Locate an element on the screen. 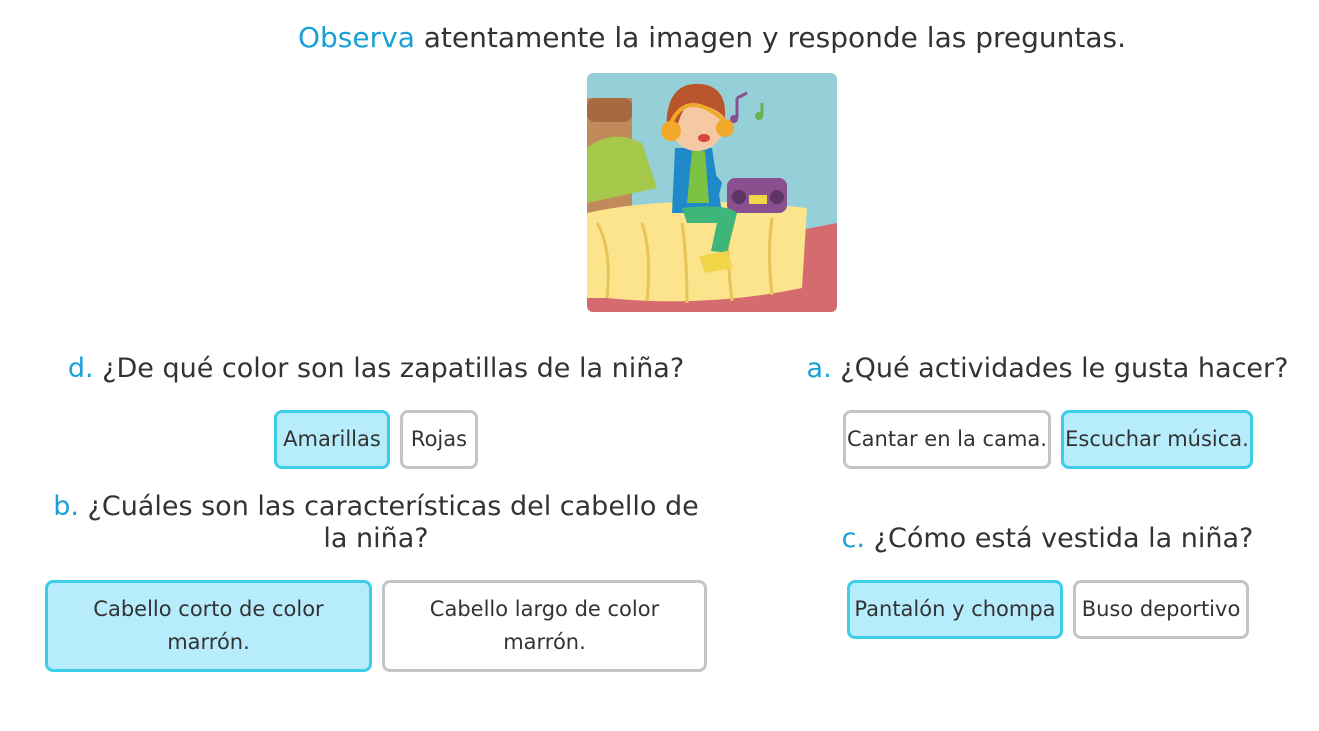 This screenshot has height=731, width=1319. option-rojas: Rojas is located at coordinates (439, 439).